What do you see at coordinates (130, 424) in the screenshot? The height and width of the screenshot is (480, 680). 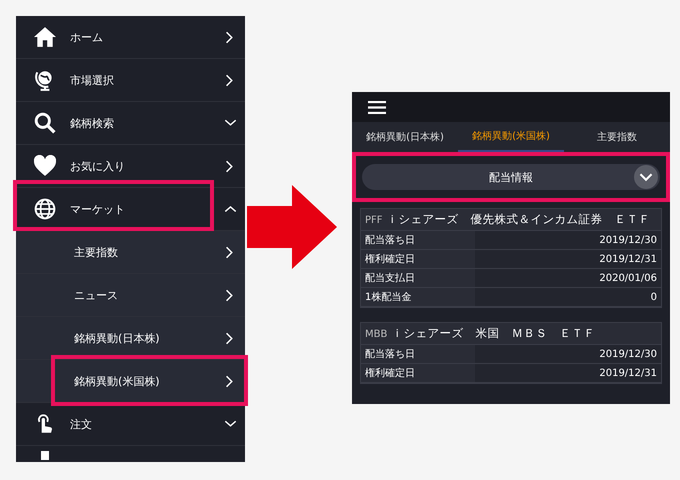 I see `menu-item: 注文` at bounding box center [130, 424].